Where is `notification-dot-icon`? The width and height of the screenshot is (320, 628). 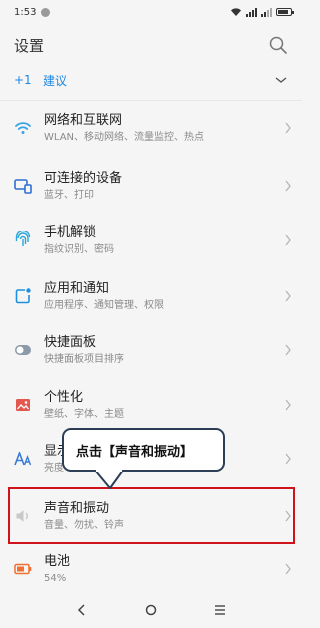
notification-dot-icon is located at coordinates (46, 12).